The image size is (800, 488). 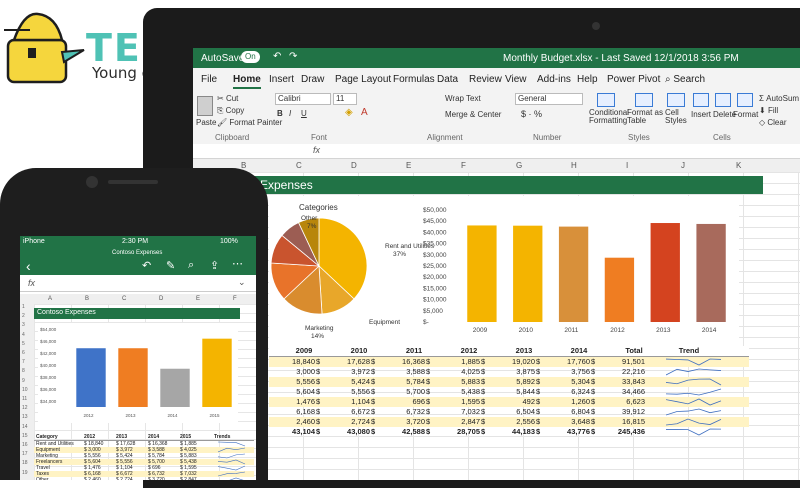 I want to click on pen-icon: ✎, so click(x=170, y=265).